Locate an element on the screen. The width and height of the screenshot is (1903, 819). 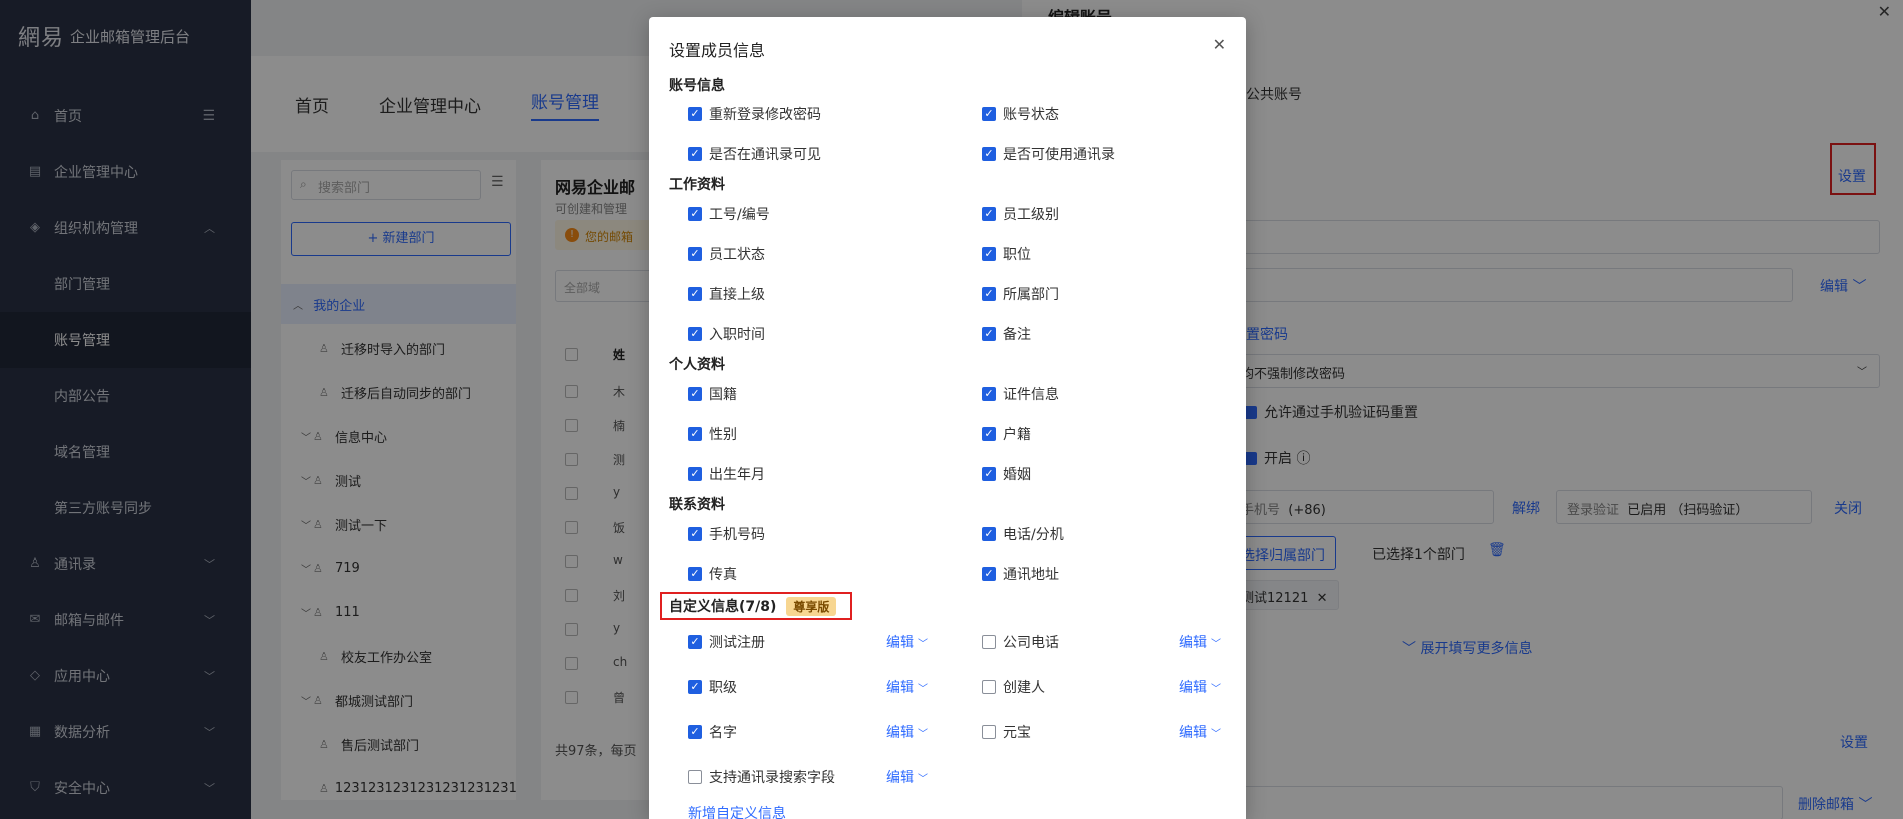
add-custom-info-link: 新增自定义信息 is located at coordinates (737, 811).